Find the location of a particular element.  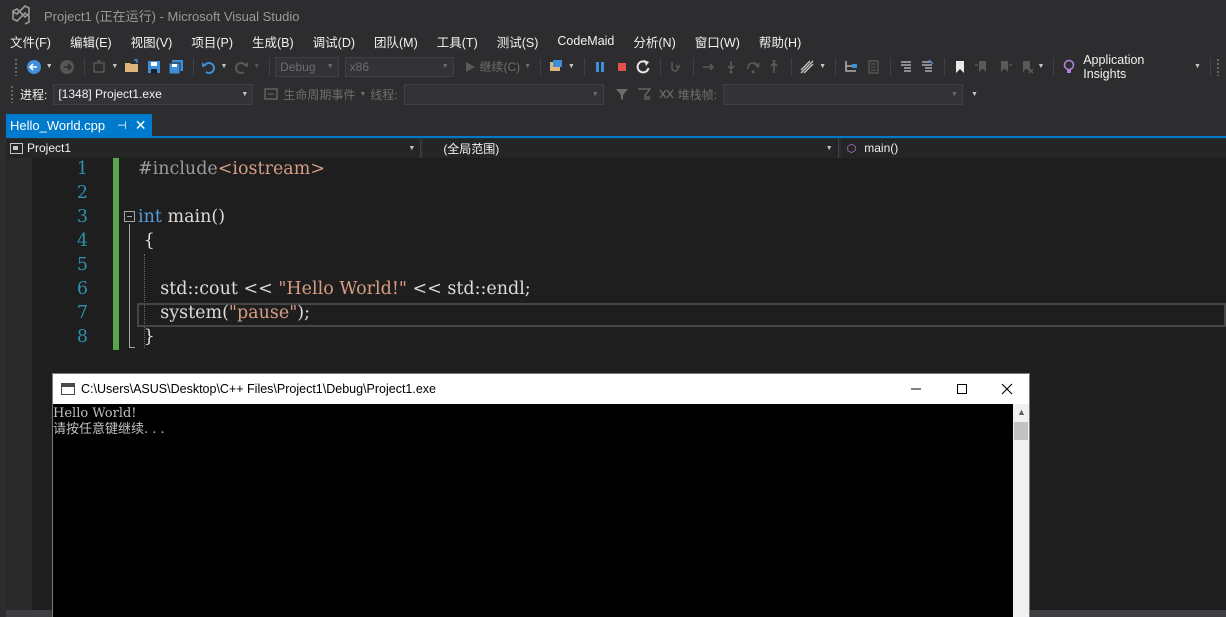

code-token: <iostream> is located at coordinates (271, 169).